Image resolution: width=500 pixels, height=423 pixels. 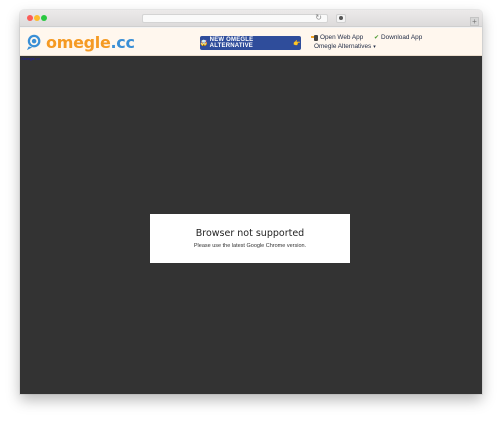 I want to click on browser-titlebar: ↻ +, so click(x=251, y=18).